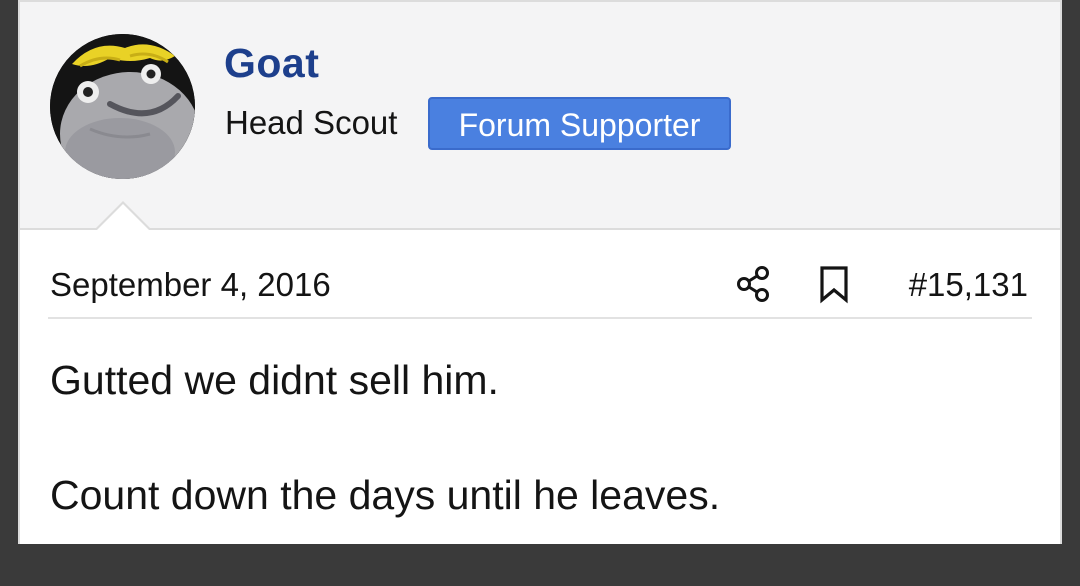 This screenshot has height=586, width=1080. Describe the element at coordinates (579, 123) in the screenshot. I see `forum-supporter-badge: Forum Supporter` at that location.